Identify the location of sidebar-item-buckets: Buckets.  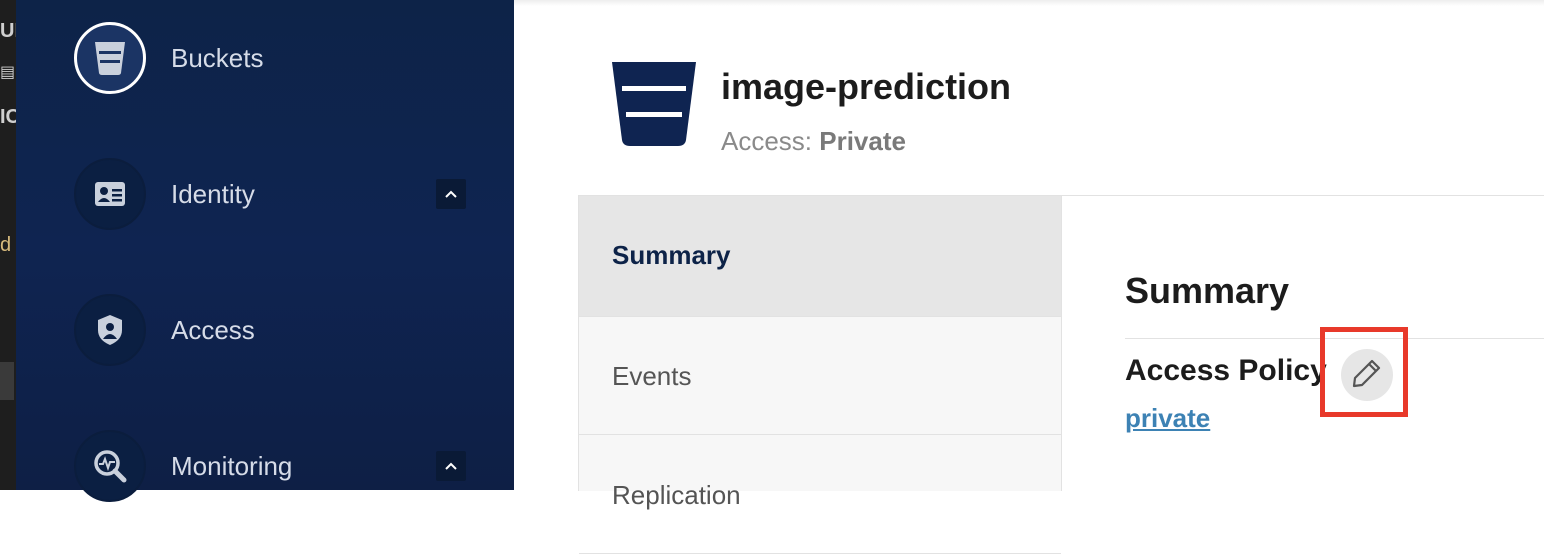
(265, 58).